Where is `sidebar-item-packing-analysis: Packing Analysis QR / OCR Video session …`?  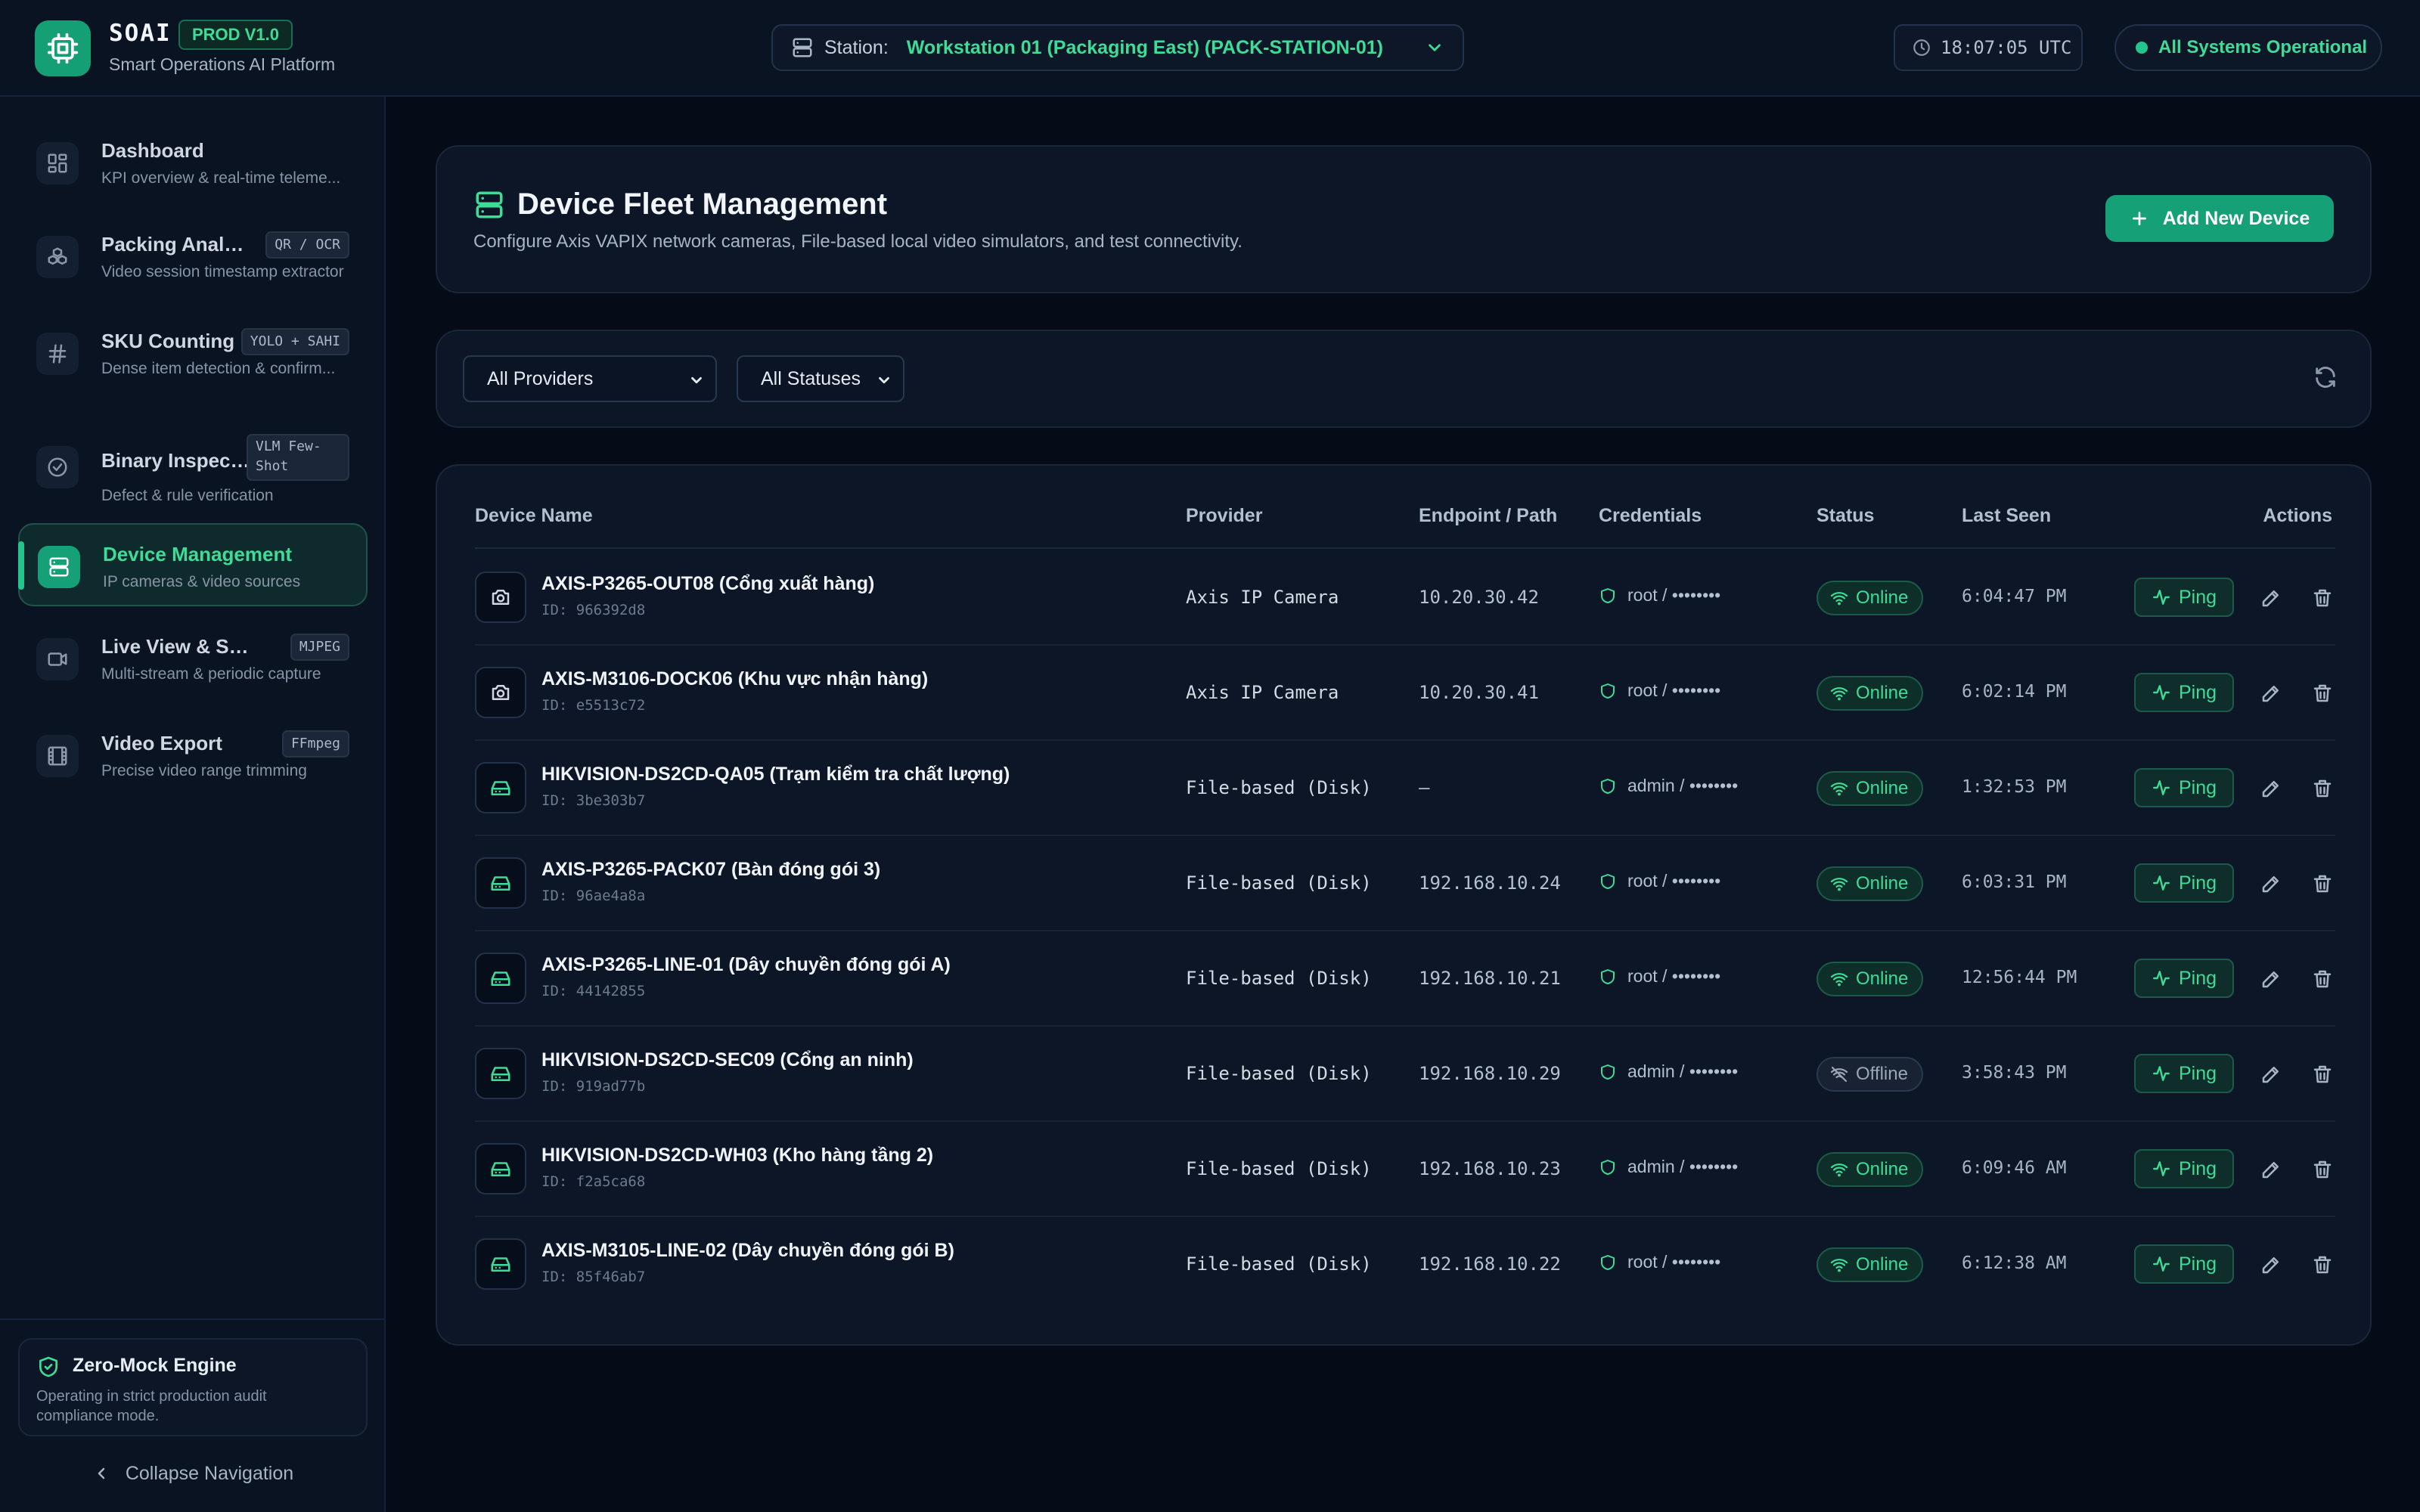
sidebar-item-packing-analysis: Packing Analysis QR / OCR Video session … is located at coordinates (193, 256).